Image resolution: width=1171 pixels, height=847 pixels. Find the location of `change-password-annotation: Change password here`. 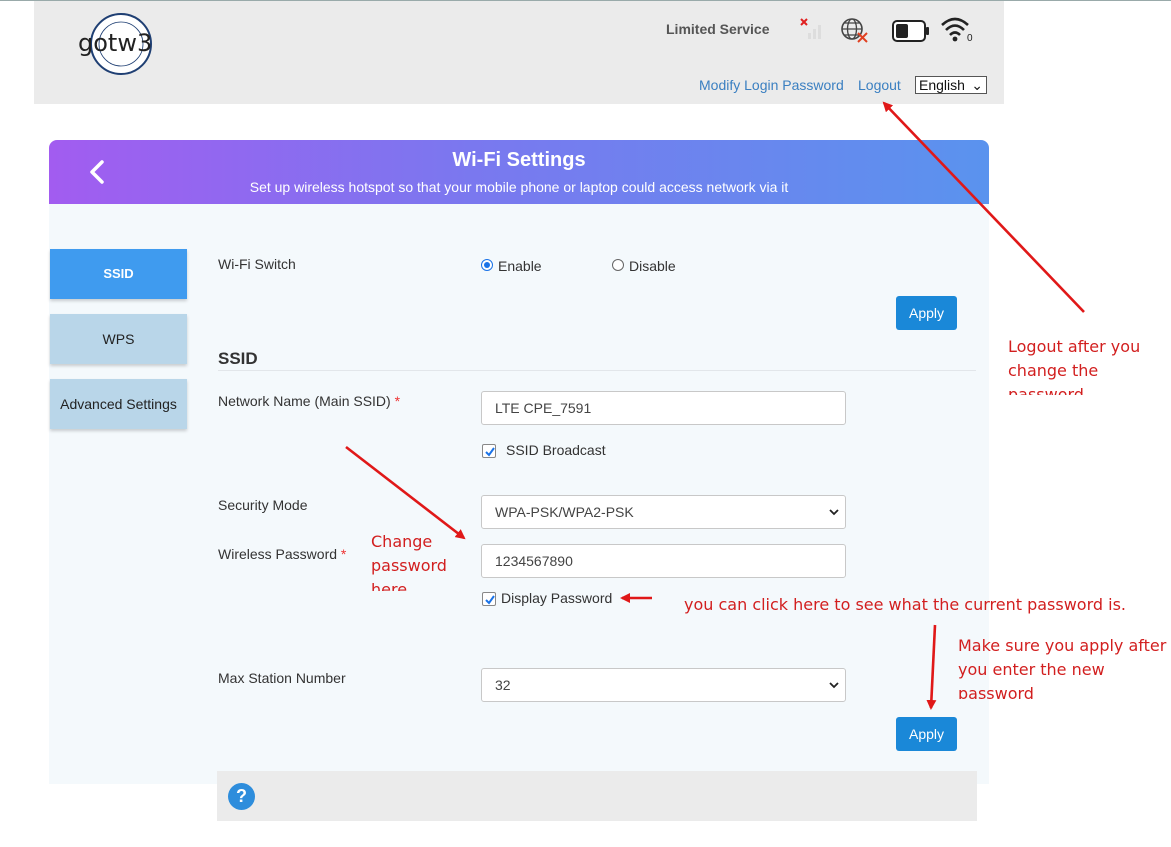

change-password-annotation: Change password here is located at coordinates (409, 561).